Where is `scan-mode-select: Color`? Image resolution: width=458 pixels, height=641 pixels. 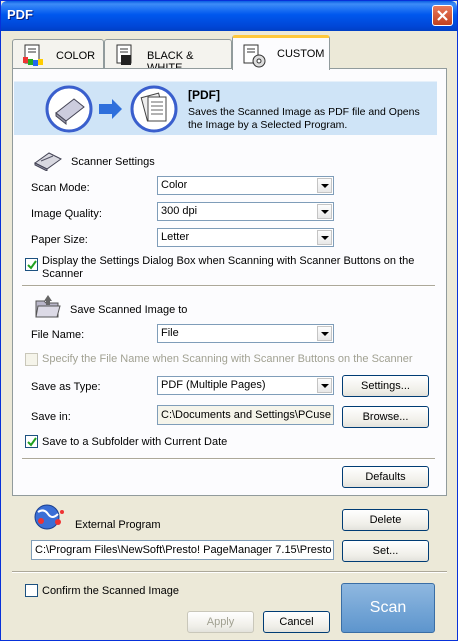
scan-mode-select: Color is located at coordinates (245, 185).